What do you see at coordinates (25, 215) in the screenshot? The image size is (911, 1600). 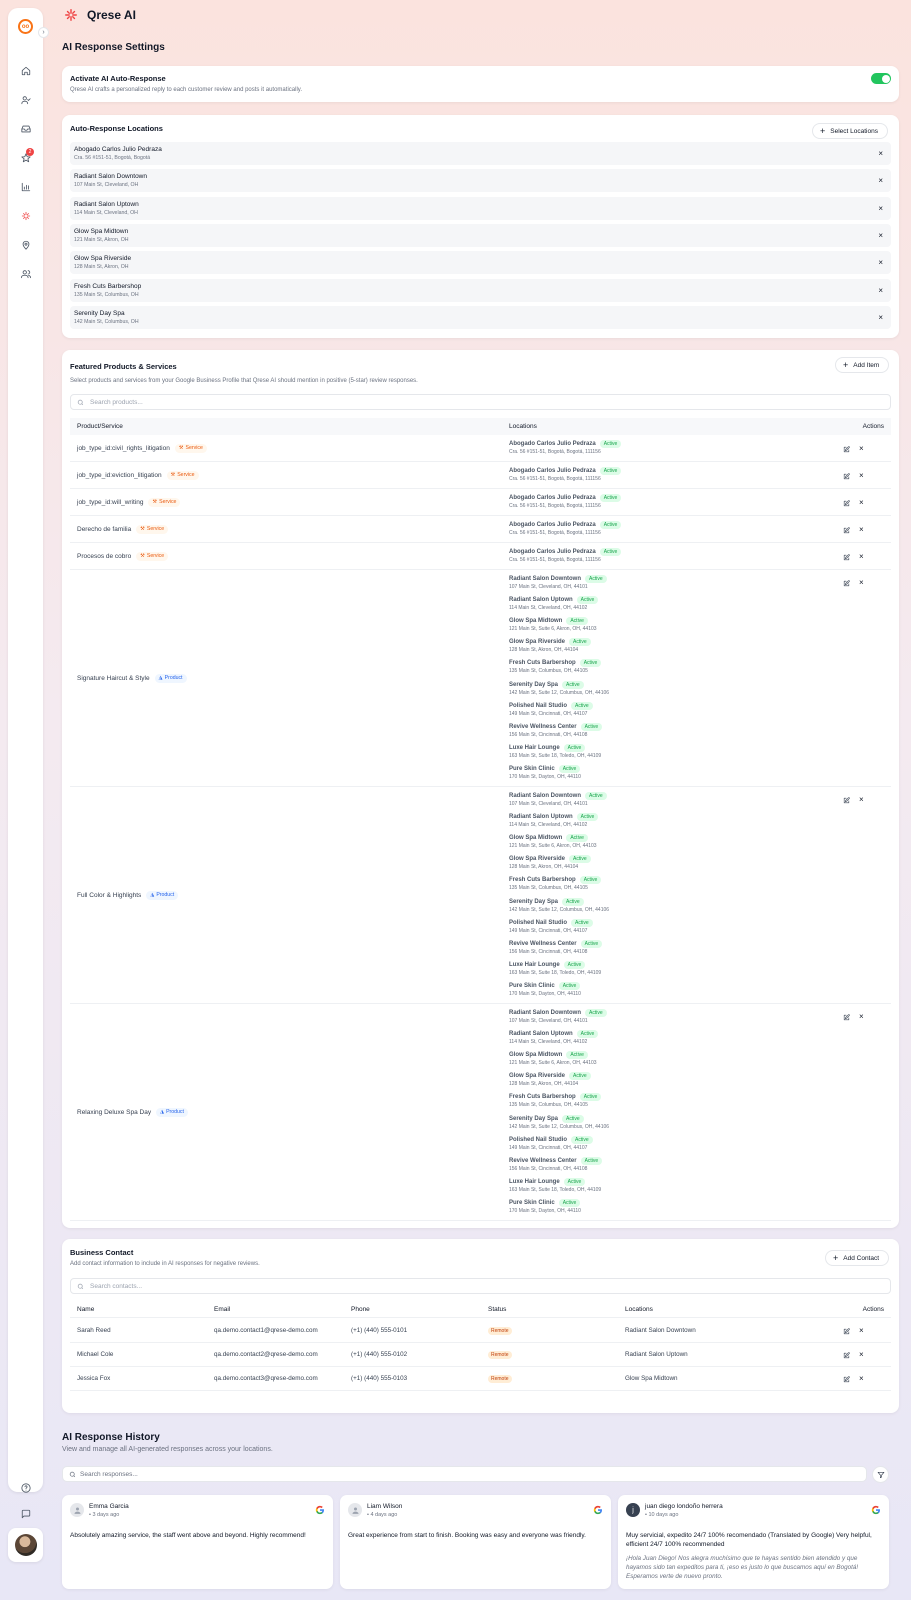 I see `sidebar-item-ai` at bounding box center [25, 215].